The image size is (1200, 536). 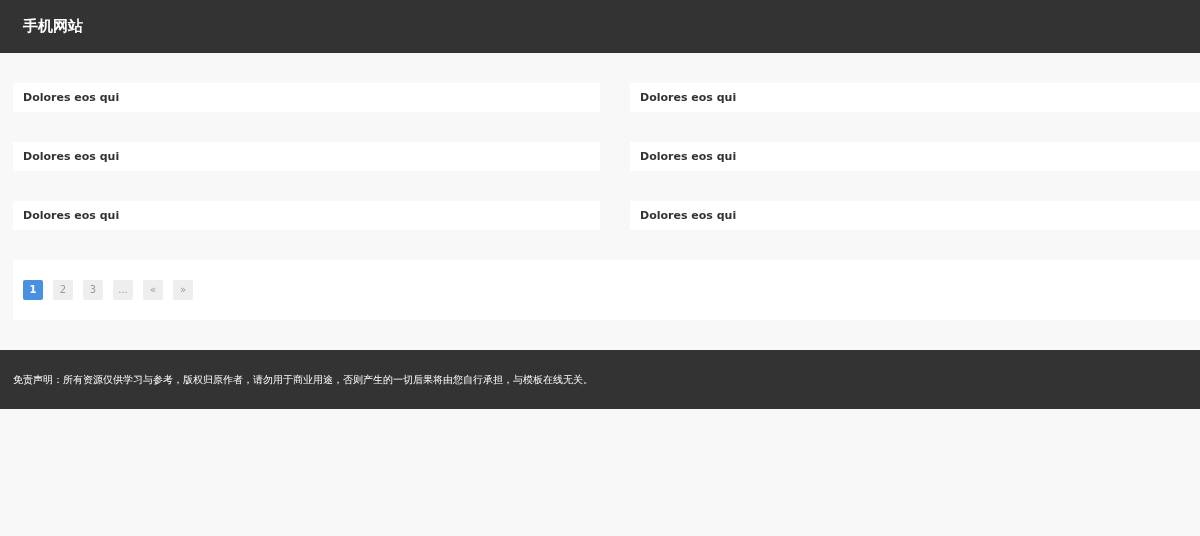 What do you see at coordinates (53, 26) in the screenshot?
I see `site-title: 手机网站` at bounding box center [53, 26].